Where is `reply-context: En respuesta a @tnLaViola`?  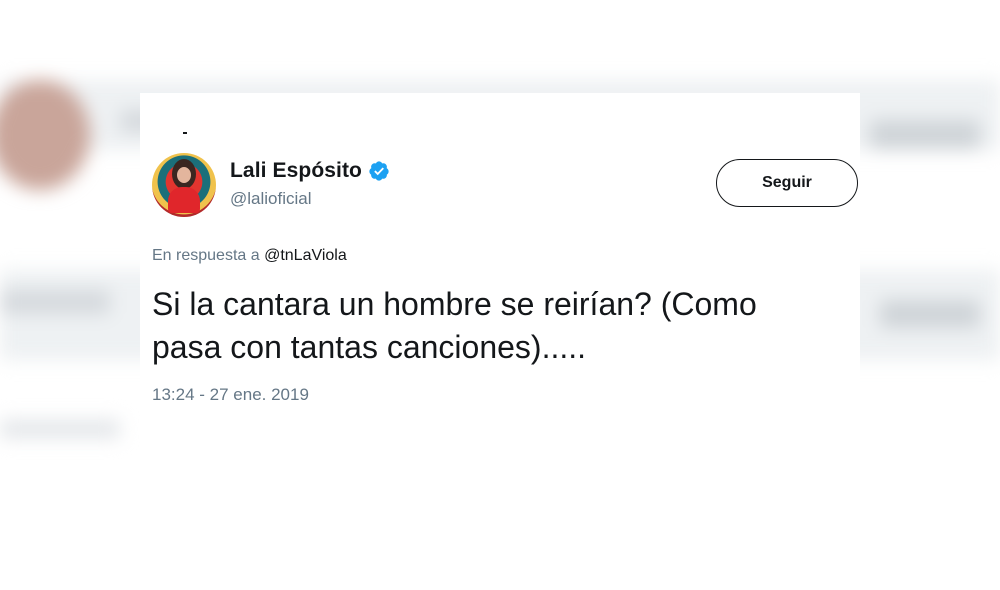
reply-context: En respuesta a @tnLaViola is located at coordinates (249, 256).